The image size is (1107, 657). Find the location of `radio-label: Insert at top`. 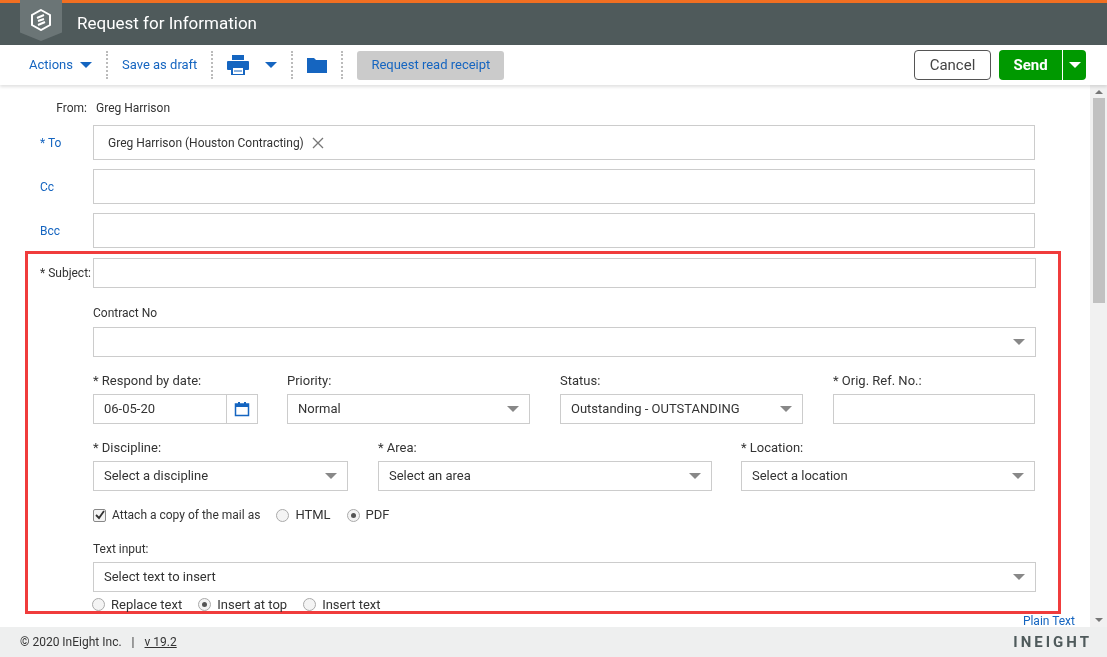

radio-label: Insert at top is located at coordinates (252, 605).